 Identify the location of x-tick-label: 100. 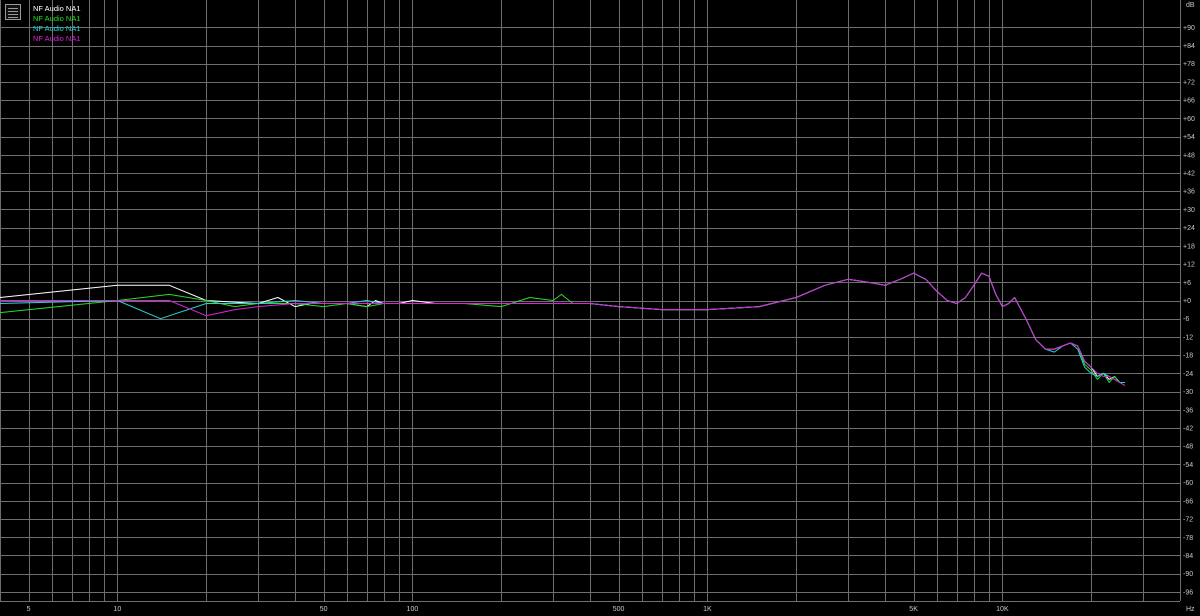
(413, 609).